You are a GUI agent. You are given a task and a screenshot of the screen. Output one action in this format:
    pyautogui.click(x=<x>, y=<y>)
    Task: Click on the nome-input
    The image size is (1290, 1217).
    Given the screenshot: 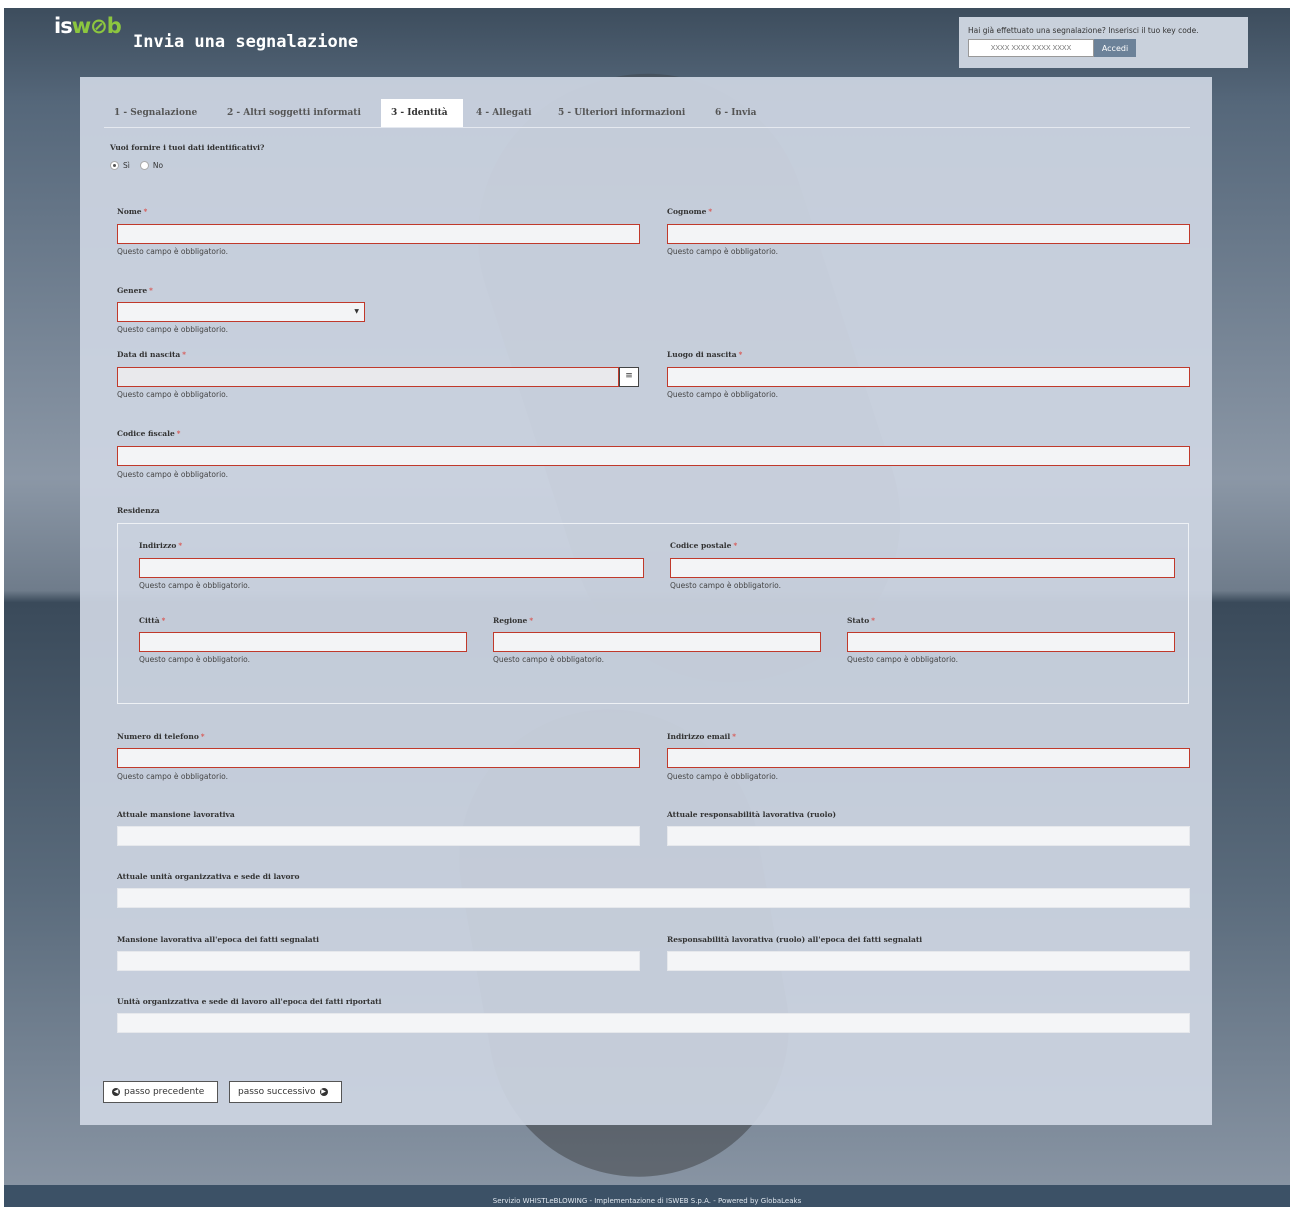 What is the action you would take?
    pyautogui.click(x=378, y=234)
    